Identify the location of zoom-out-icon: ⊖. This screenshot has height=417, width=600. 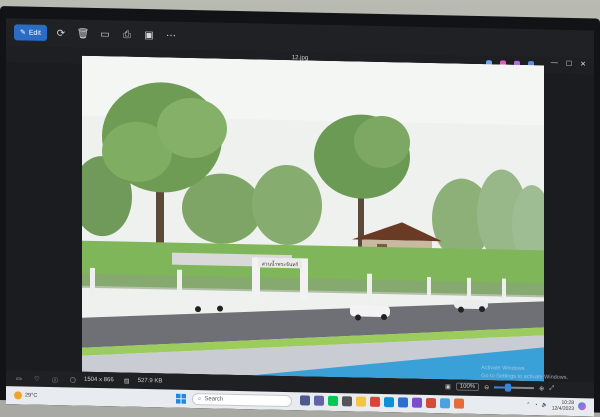
(486, 387).